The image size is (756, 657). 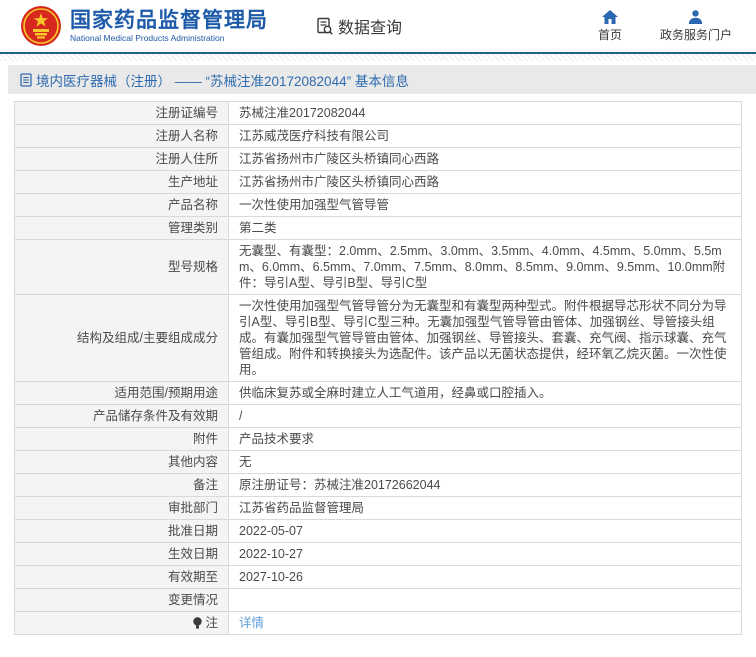 What do you see at coordinates (485, 228) in the screenshot?
I see `row-value: 第二类` at bounding box center [485, 228].